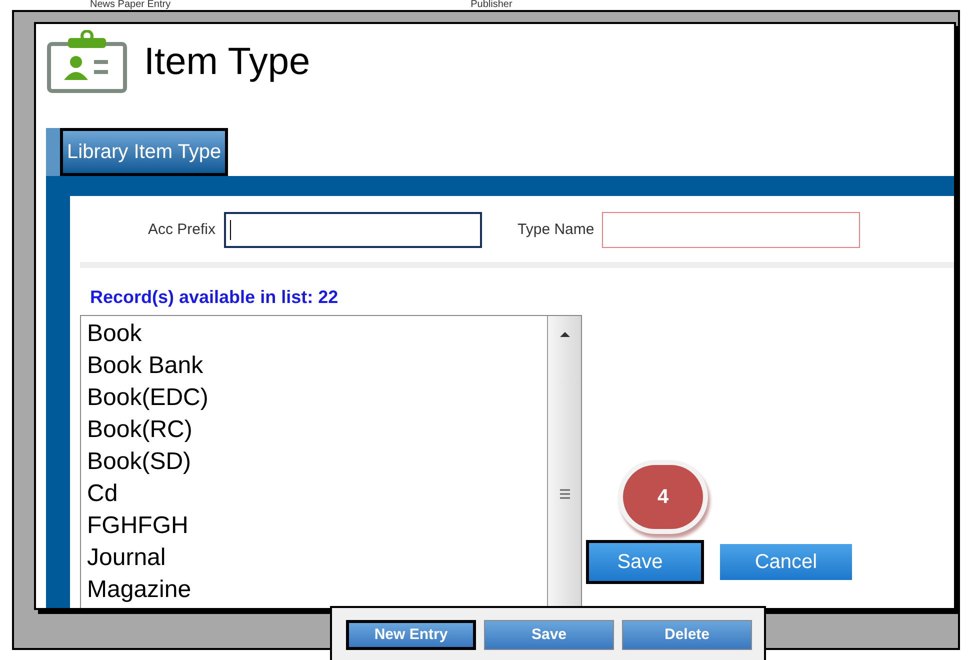 The image size is (974, 660). Describe the element at coordinates (215, 297) in the screenshot. I see `records-caption: Record(s) available in list: 22` at that location.